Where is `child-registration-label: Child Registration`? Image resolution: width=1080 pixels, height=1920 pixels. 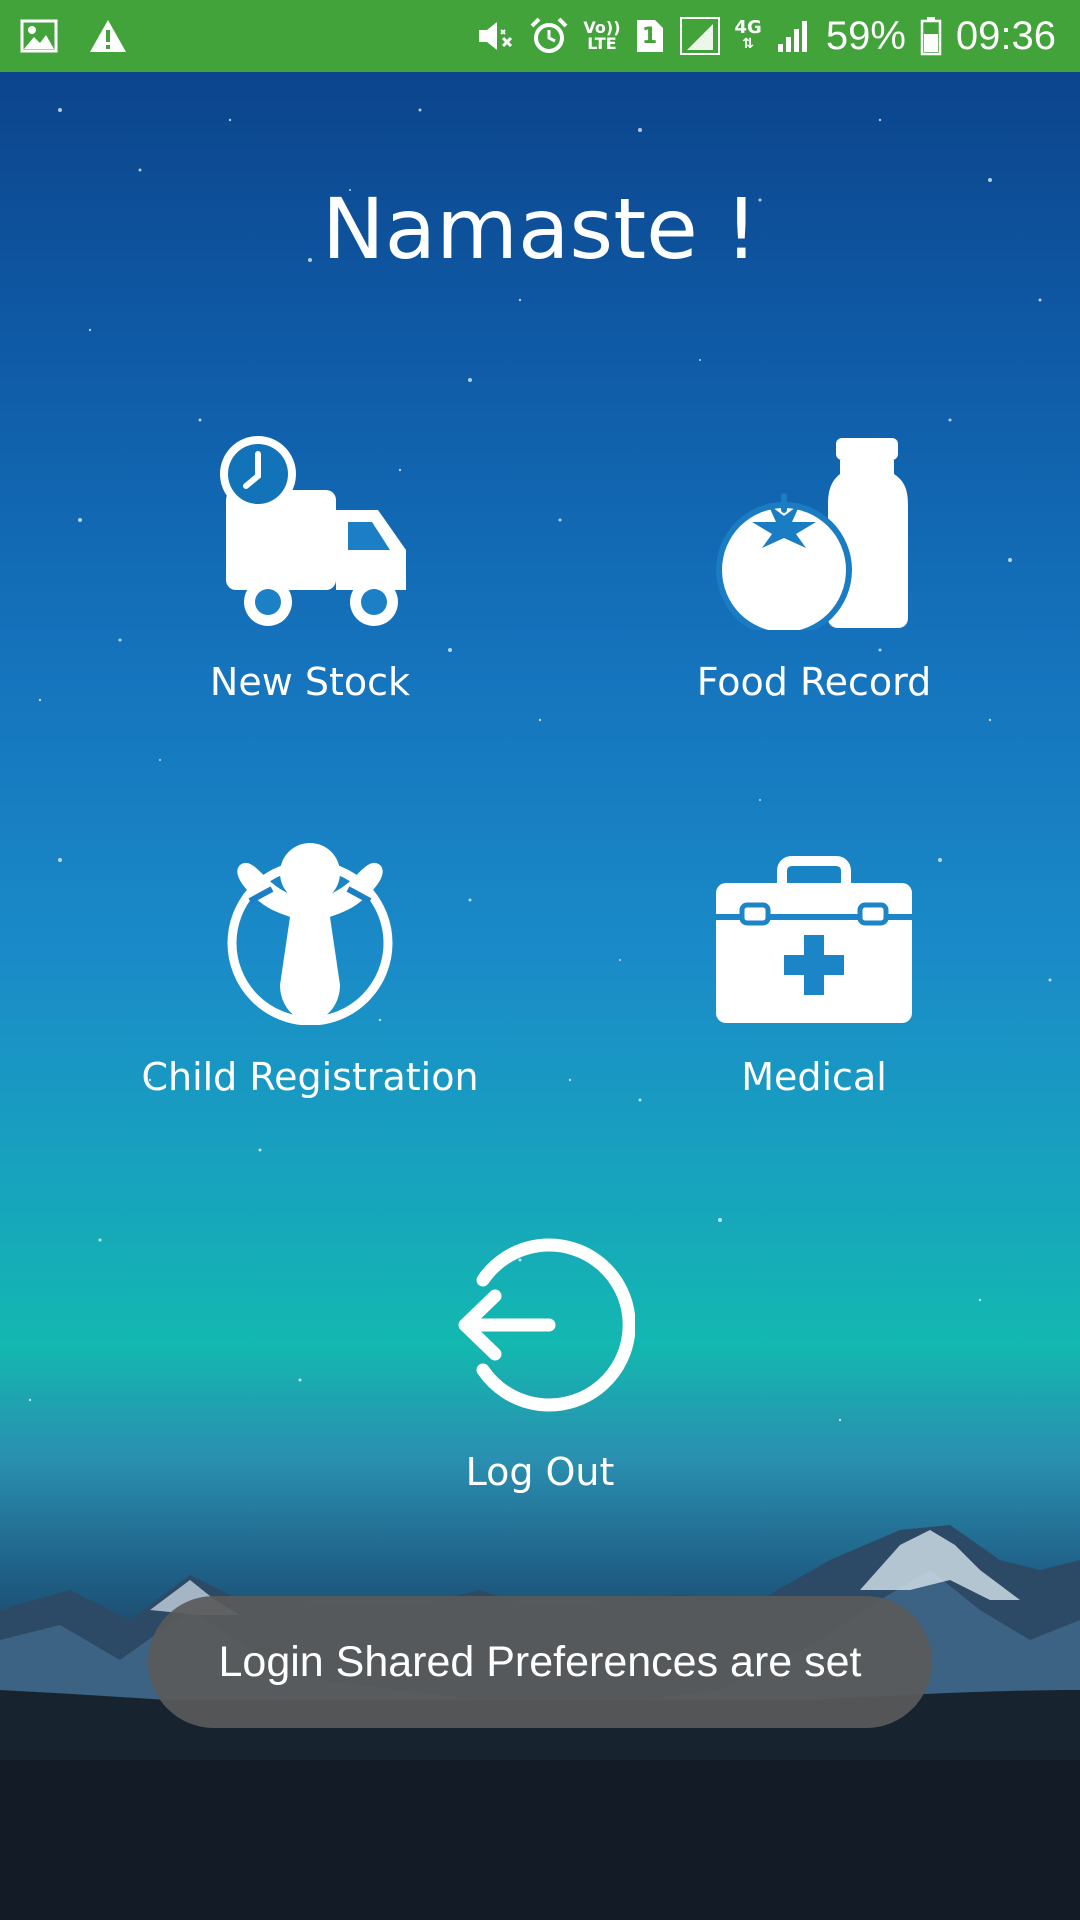 child-registration-label: Child Registration is located at coordinates (310, 1077).